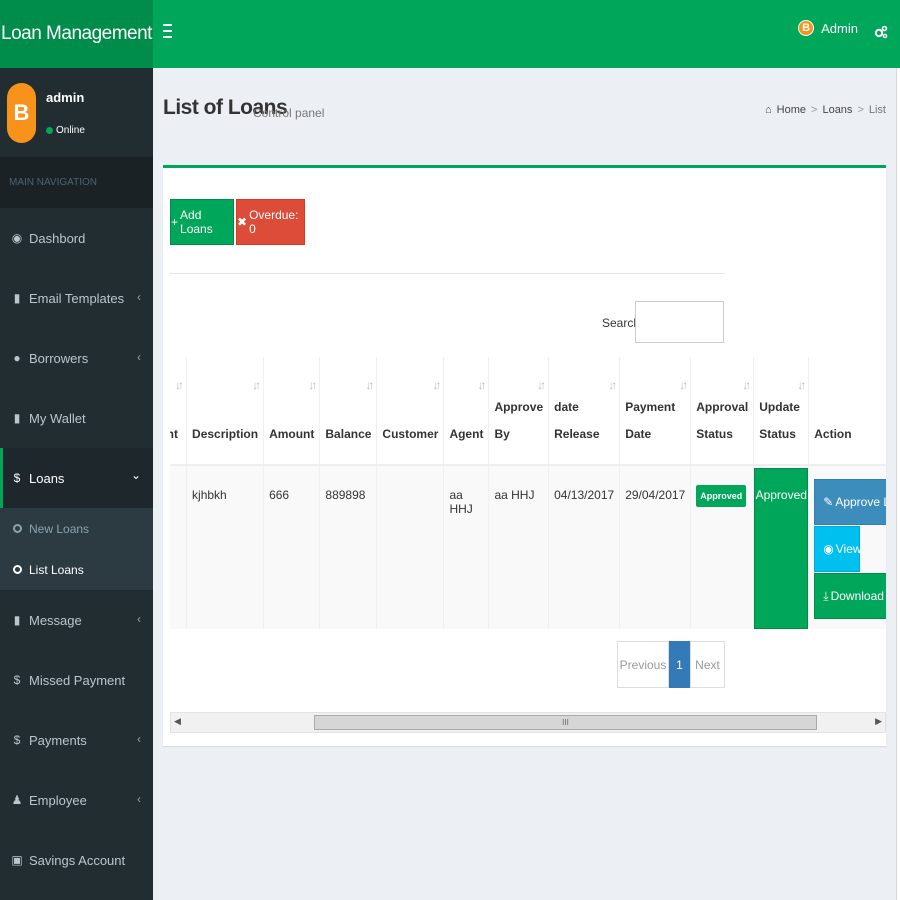 This screenshot has height=900, width=900. Describe the element at coordinates (721, 496) in the screenshot. I see `status-badge: Approved` at that location.